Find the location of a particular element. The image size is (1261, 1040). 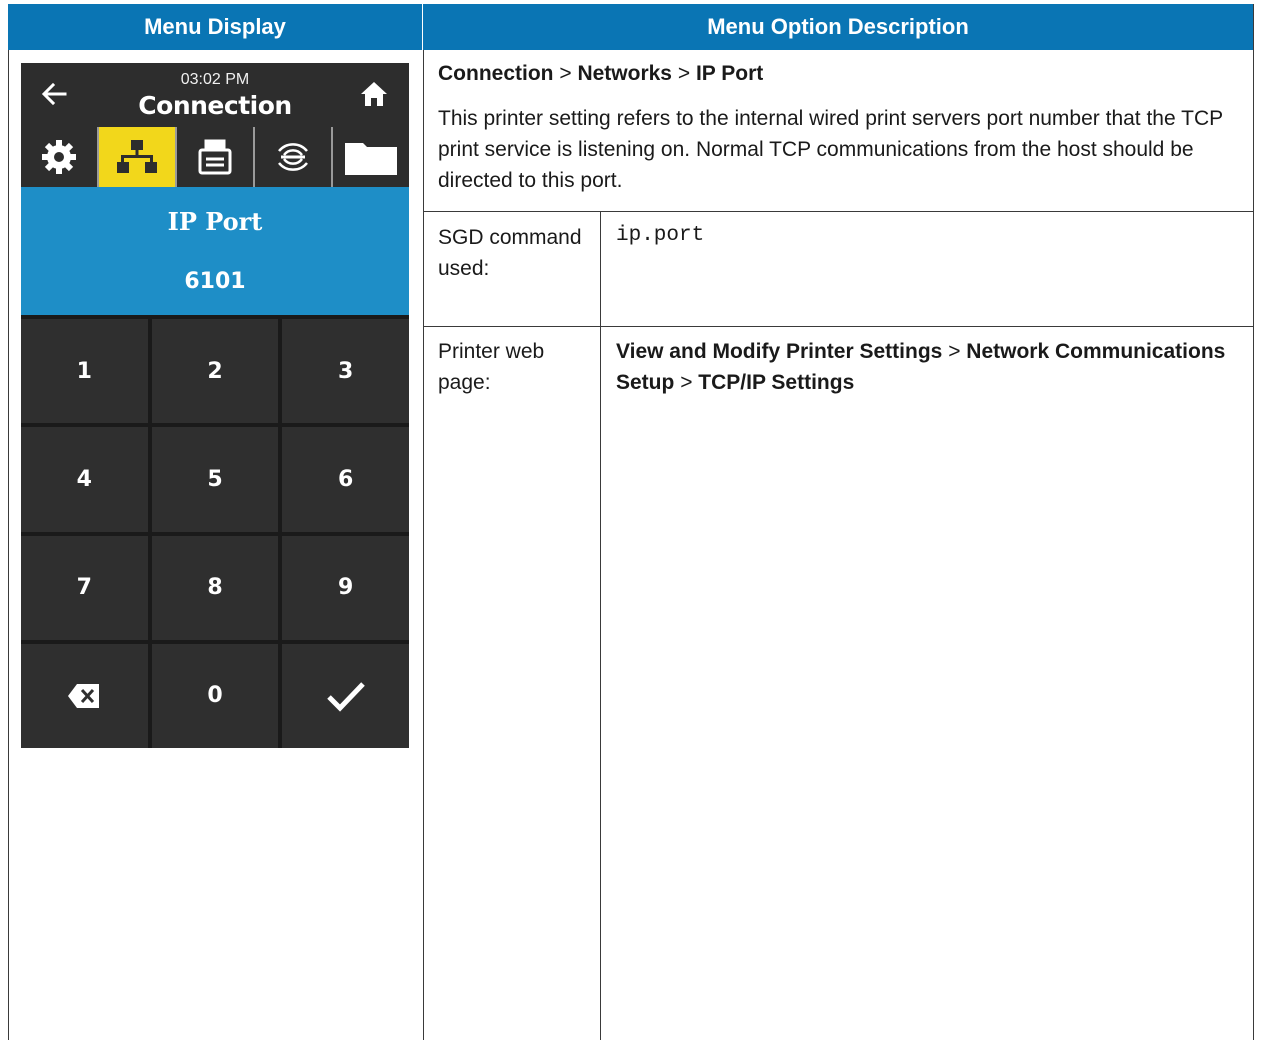

tab-print is located at coordinates (216, 157).